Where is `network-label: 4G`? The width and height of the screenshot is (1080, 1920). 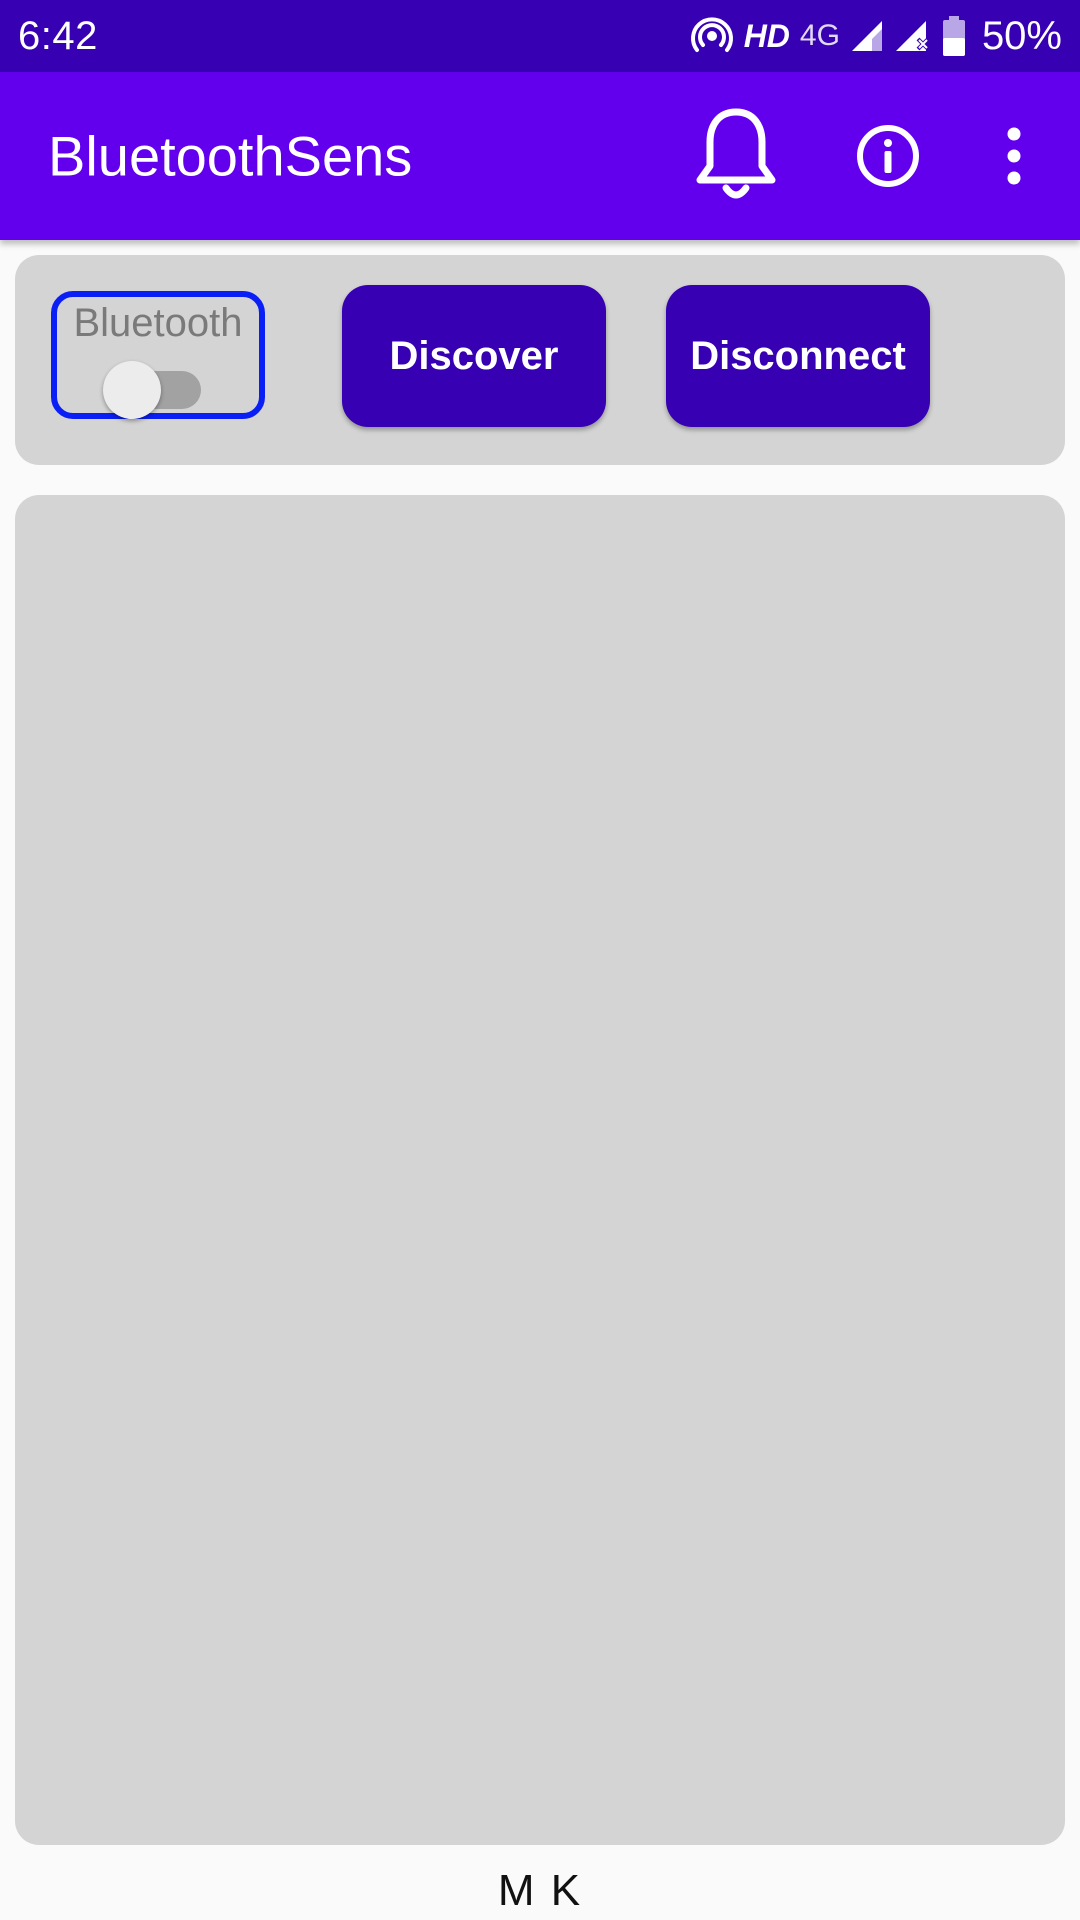 network-label: 4G is located at coordinates (819, 35).